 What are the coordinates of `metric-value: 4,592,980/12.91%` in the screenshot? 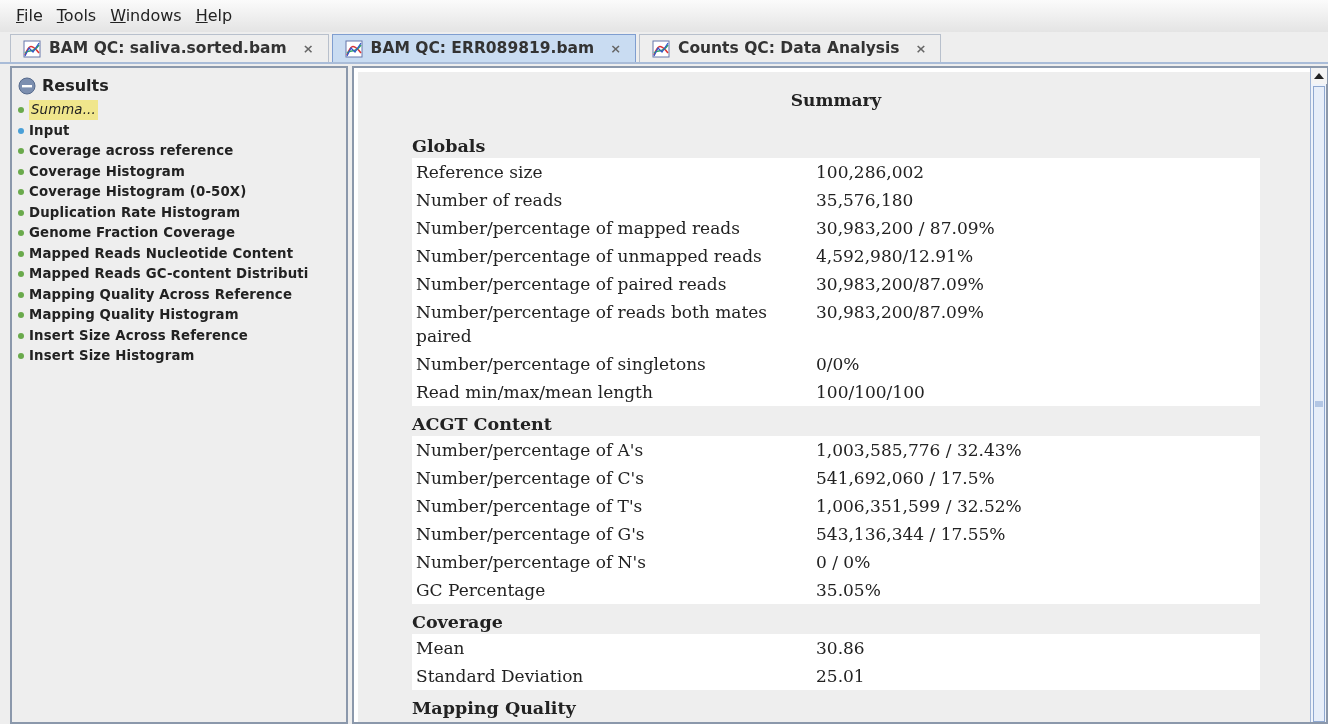 It's located at (895, 256).